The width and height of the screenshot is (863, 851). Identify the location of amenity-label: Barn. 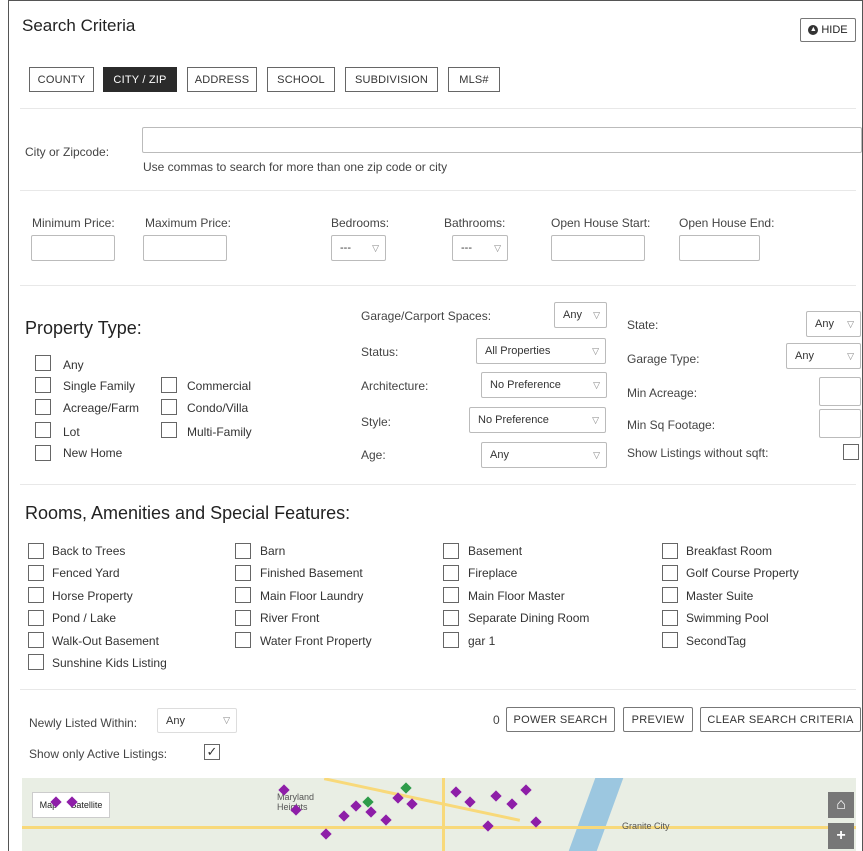
(273, 551).